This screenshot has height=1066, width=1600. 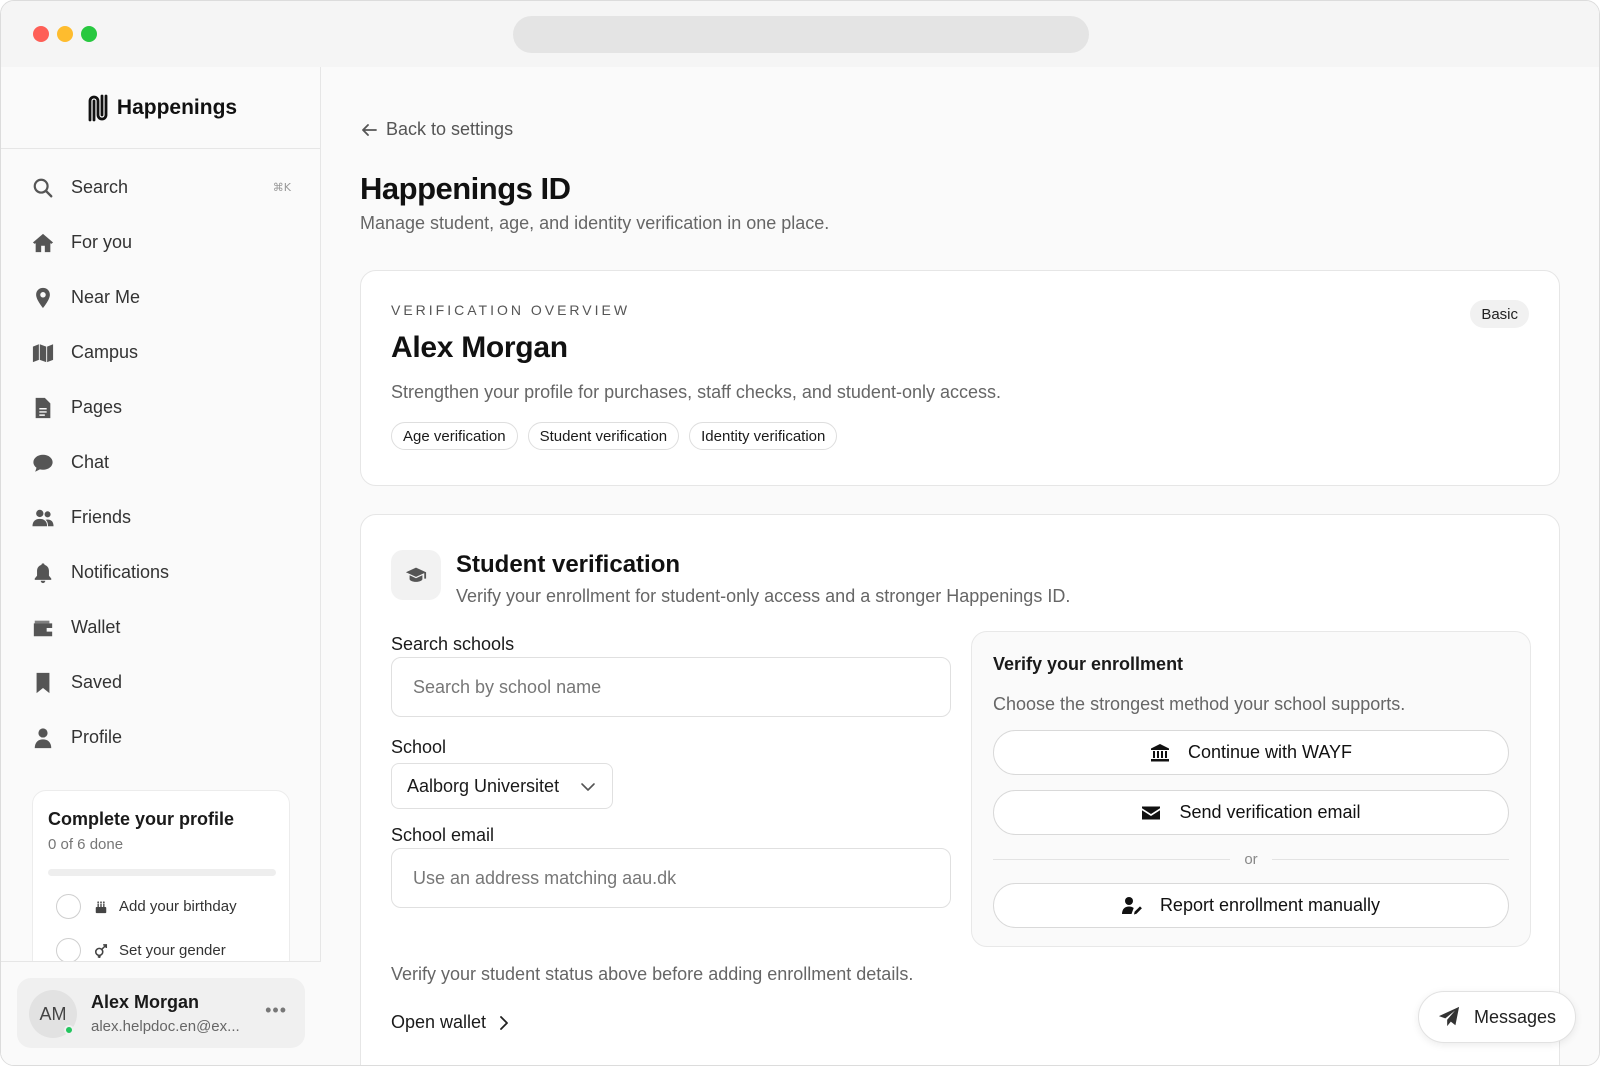 What do you see at coordinates (1515, 1016) in the screenshot?
I see `messages-button-label: Messages` at bounding box center [1515, 1016].